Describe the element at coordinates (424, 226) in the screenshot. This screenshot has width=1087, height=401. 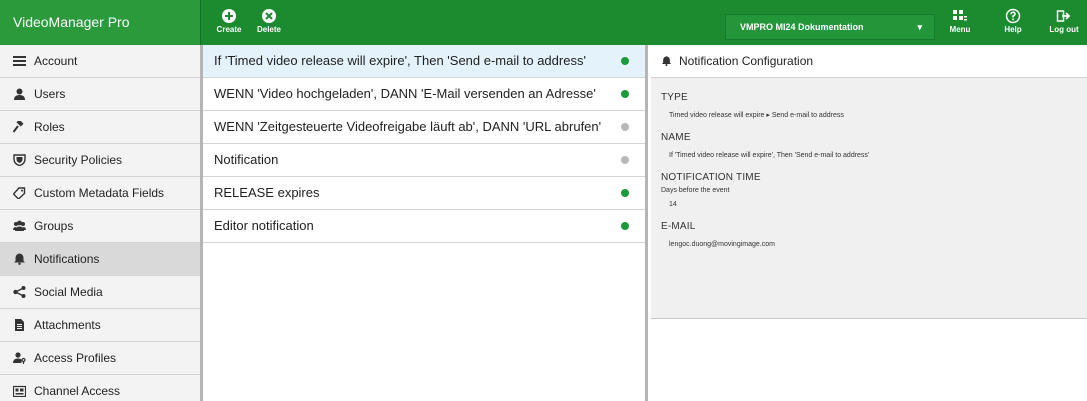
I see `list-item: Editor notification` at that location.